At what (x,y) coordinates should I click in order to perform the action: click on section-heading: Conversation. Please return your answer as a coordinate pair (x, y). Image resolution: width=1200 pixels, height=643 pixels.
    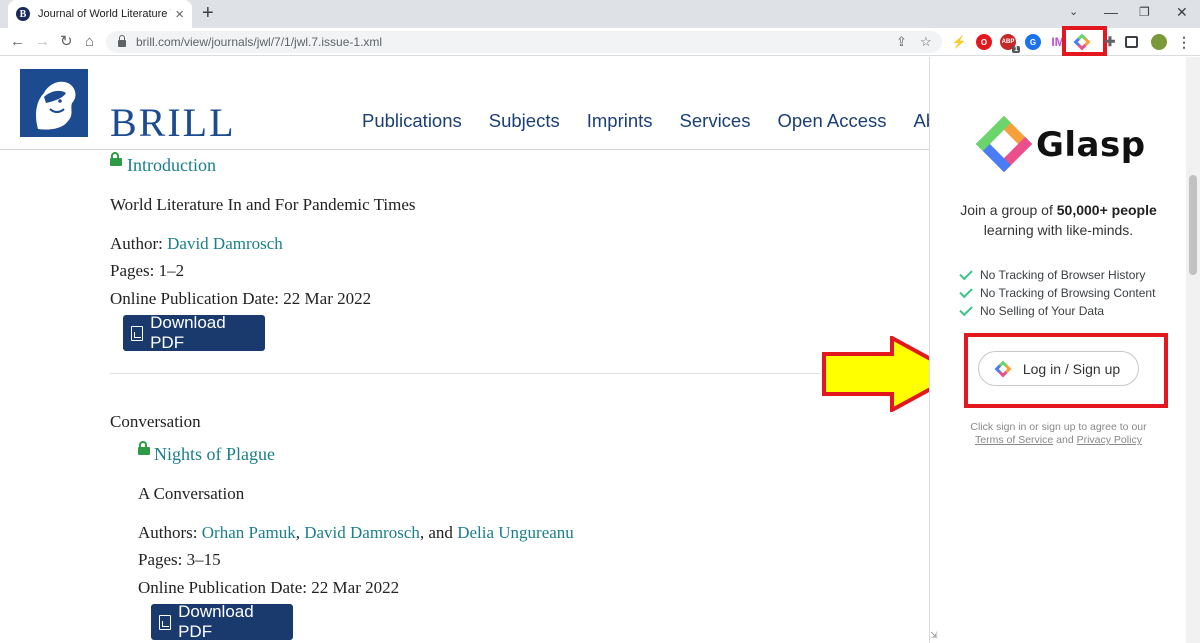
    Looking at the image, I should click on (155, 421).